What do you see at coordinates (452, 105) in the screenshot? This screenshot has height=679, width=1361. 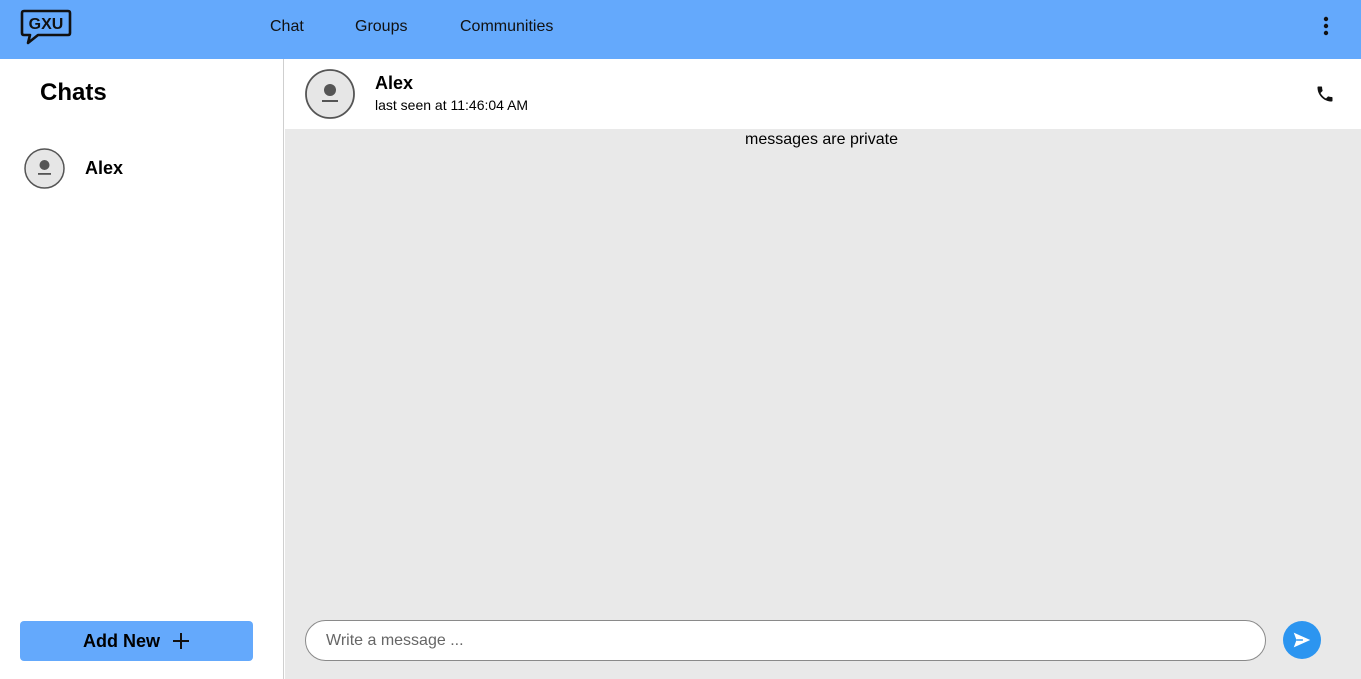 I see `last-seen-status: last seen at 11:46:04 AM` at bounding box center [452, 105].